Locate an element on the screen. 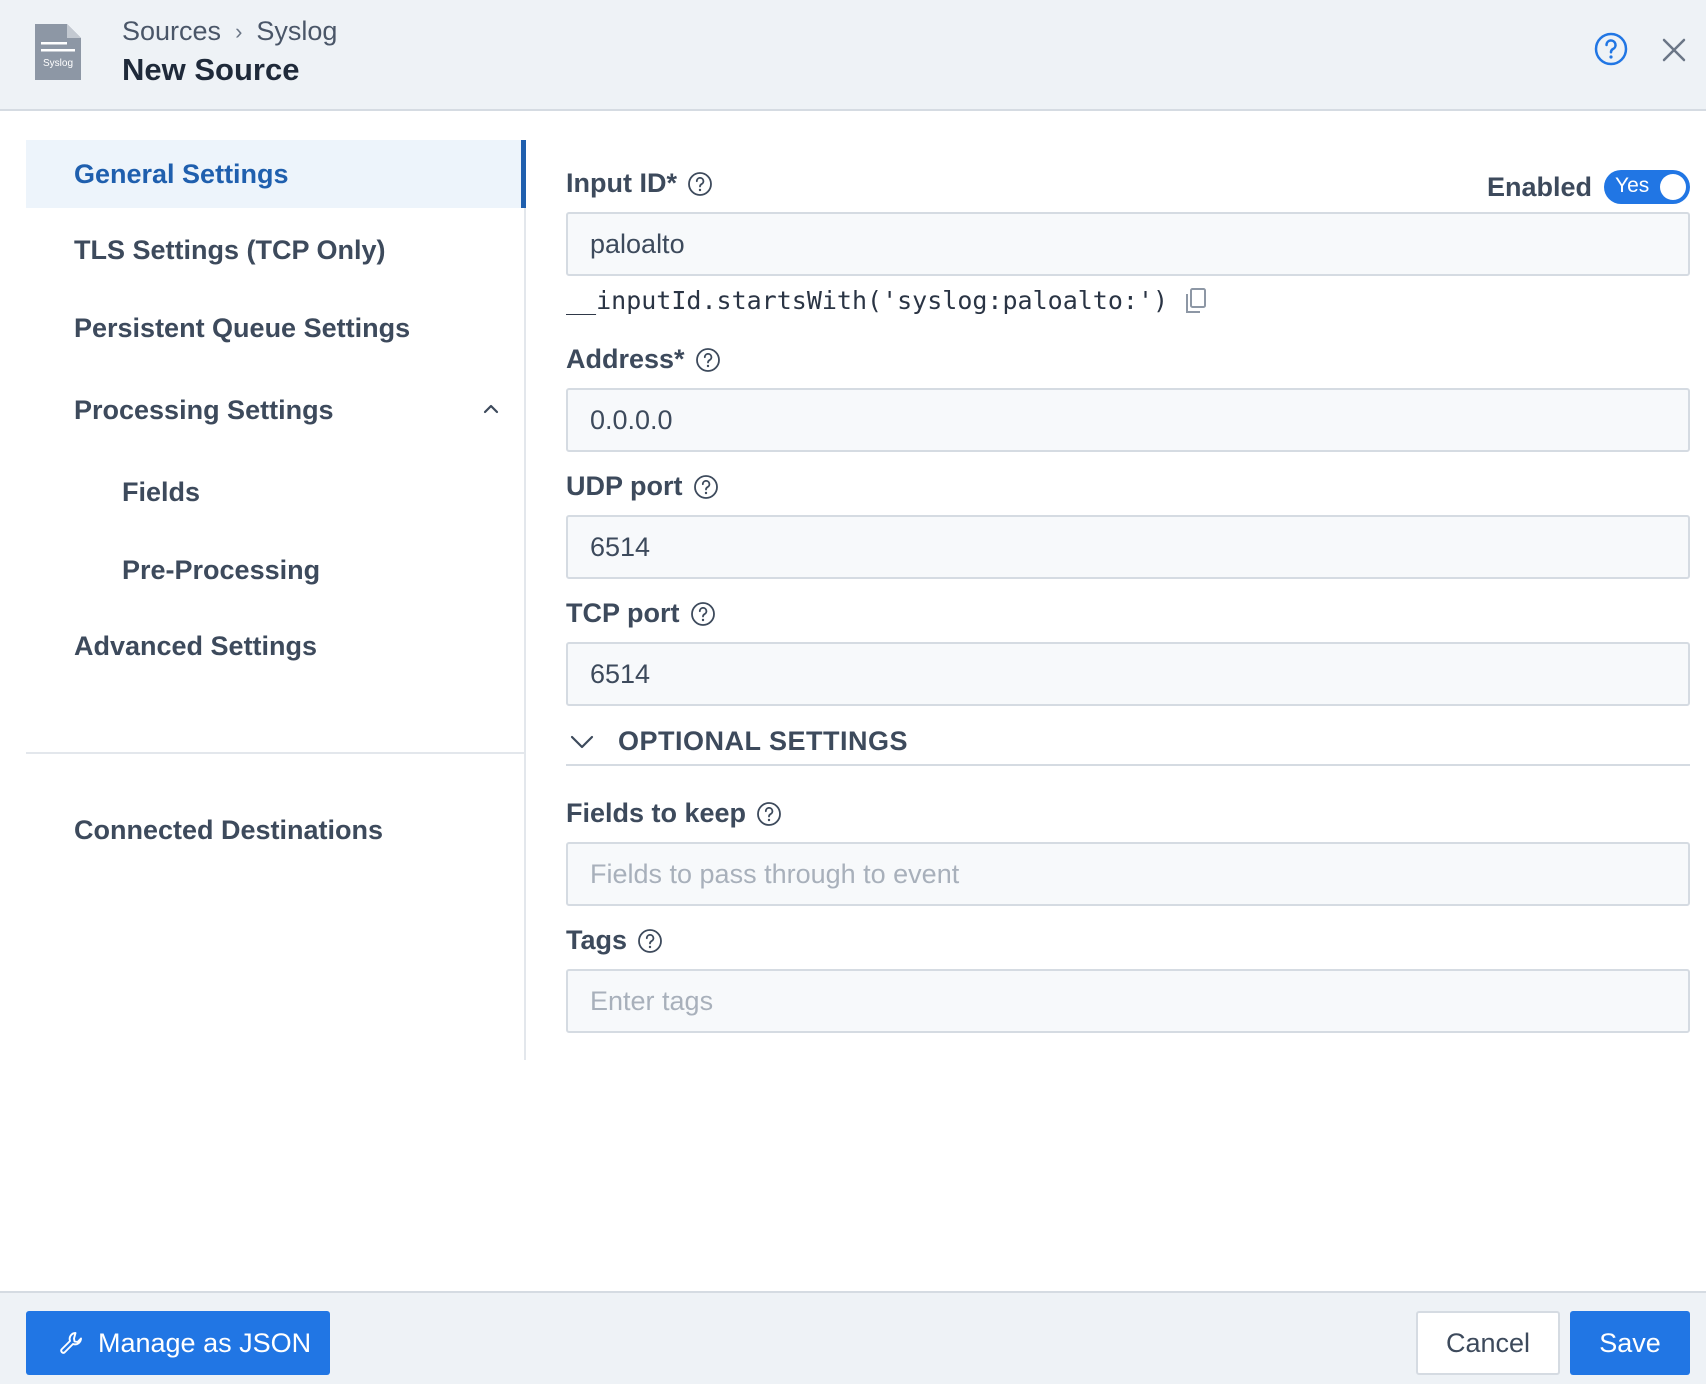 This screenshot has height=1384, width=1706. sidebar-item-general-settings: General Settings is located at coordinates (276, 174).